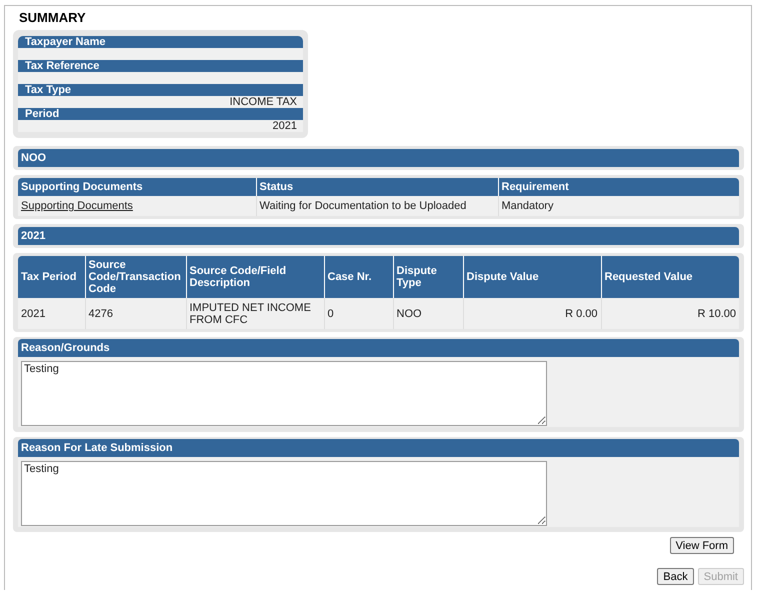 This screenshot has width=762, height=592. I want to click on table-cell: Waiting for Documentation to be Uploaded, so click(363, 206).